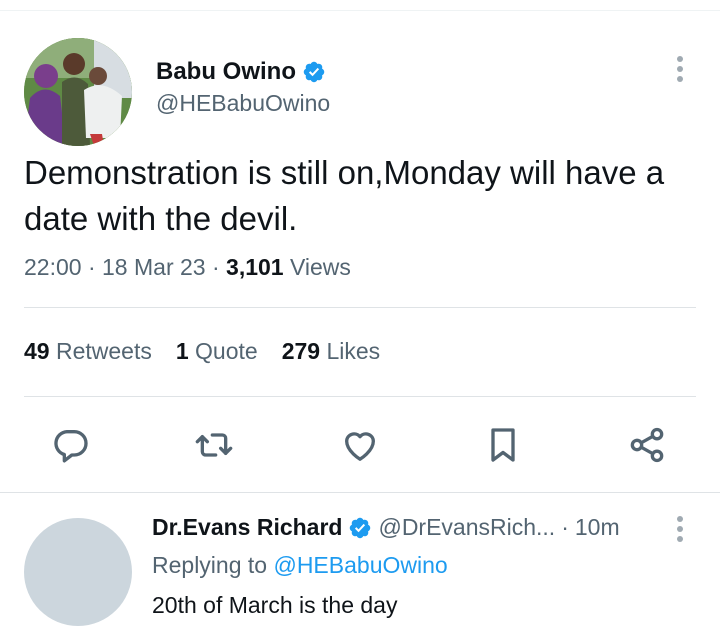 This screenshot has width=720, height=632. I want to click on replying-to: Replying to @HEBabuOwino, so click(300, 565).